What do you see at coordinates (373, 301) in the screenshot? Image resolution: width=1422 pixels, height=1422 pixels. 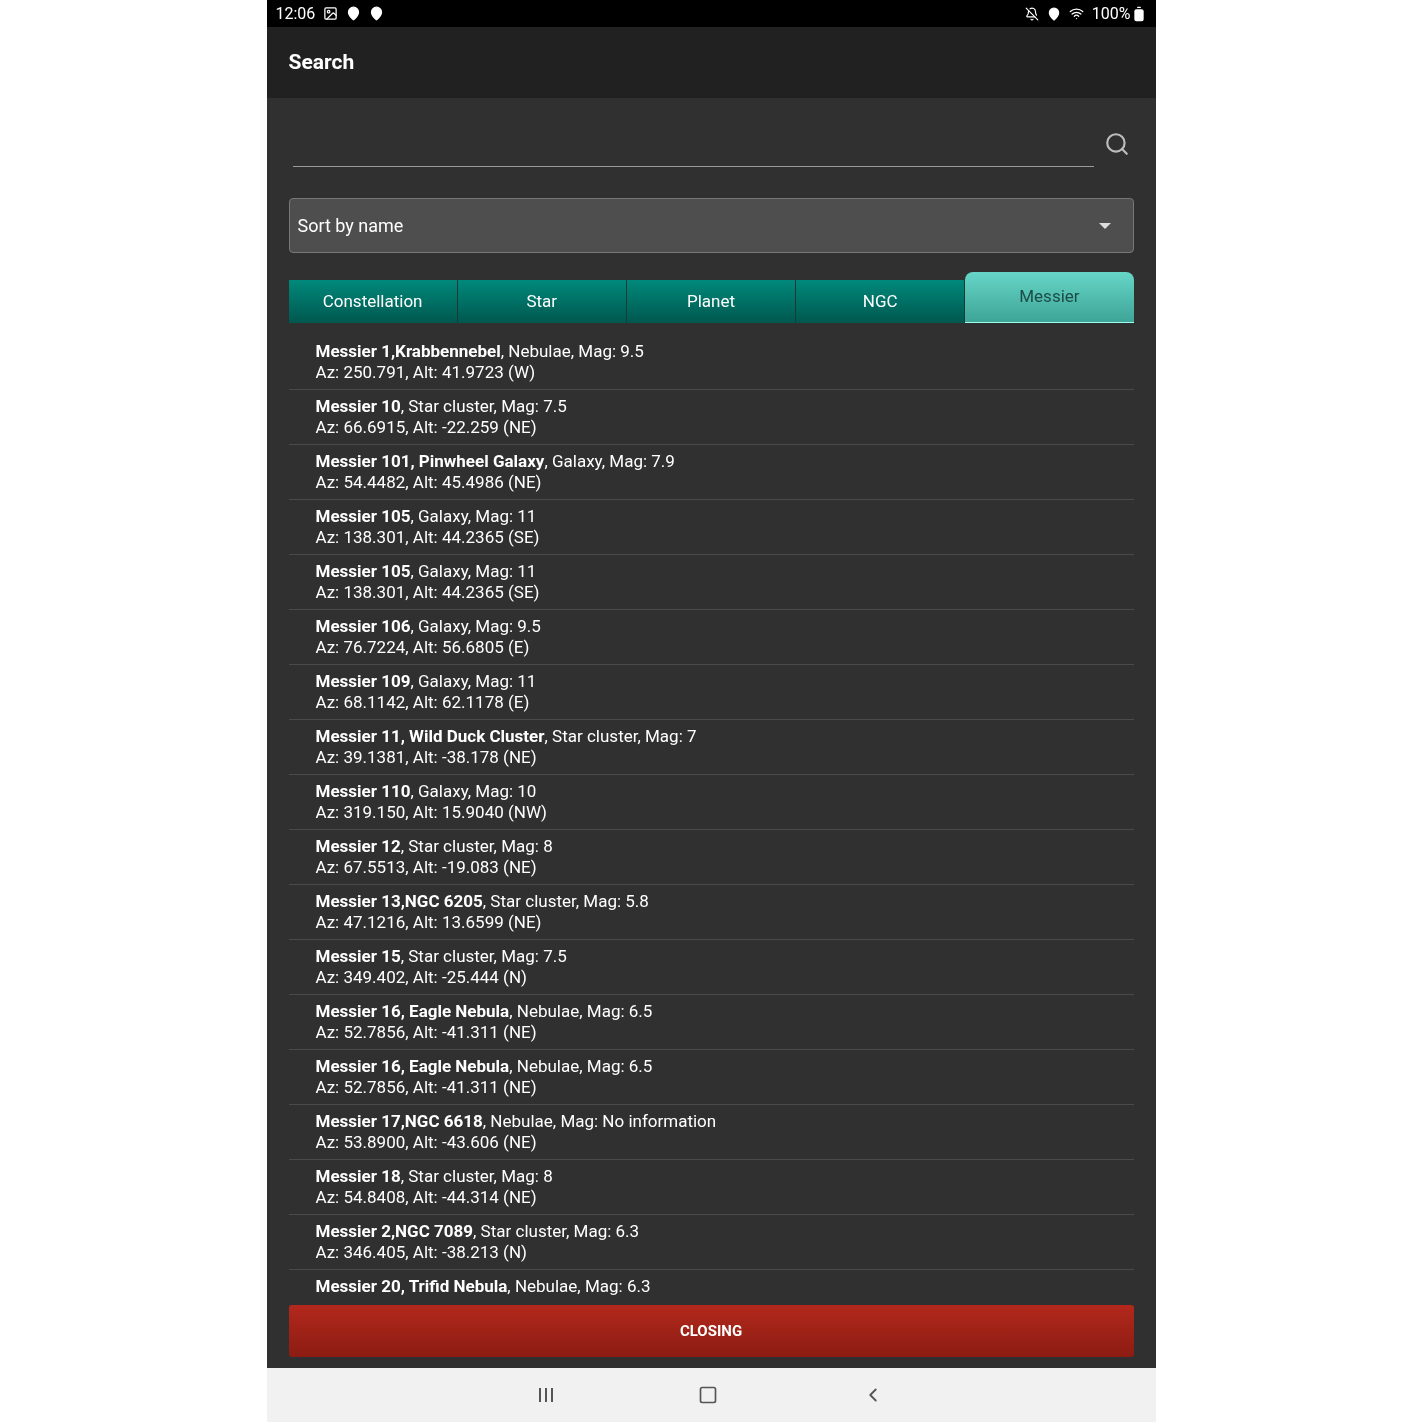 I see `category-tab: Constellation` at bounding box center [373, 301].